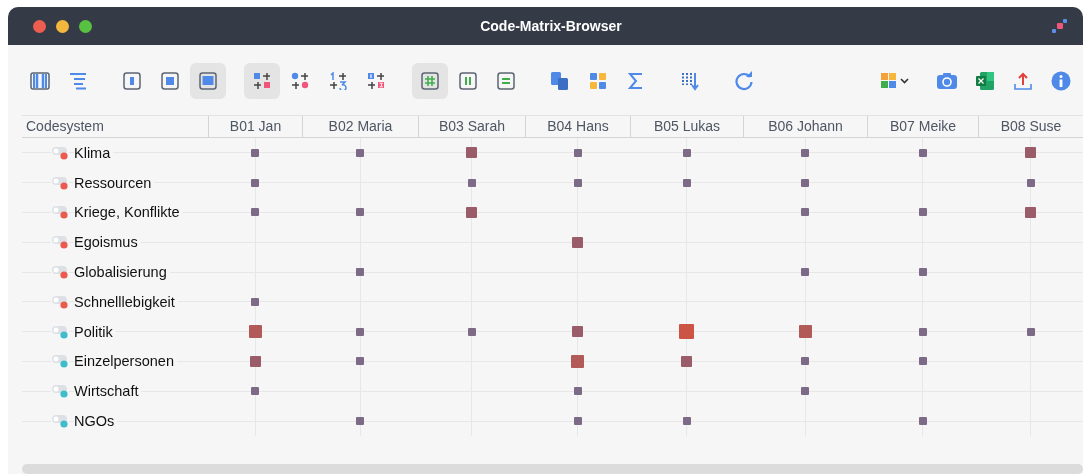 Image resolution: width=1087 pixels, height=474 pixels. What do you see at coordinates (39, 26) in the screenshot?
I see `close-button` at bounding box center [39, 26].